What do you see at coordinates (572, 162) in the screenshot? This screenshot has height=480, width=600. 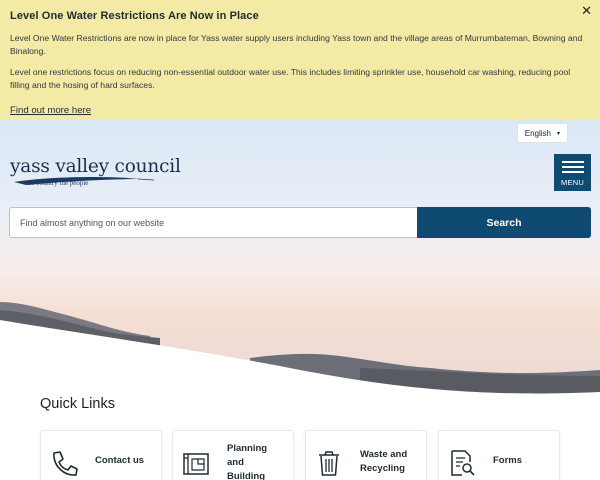 I see `hamburger-icon` at bounding box center [572, 162].